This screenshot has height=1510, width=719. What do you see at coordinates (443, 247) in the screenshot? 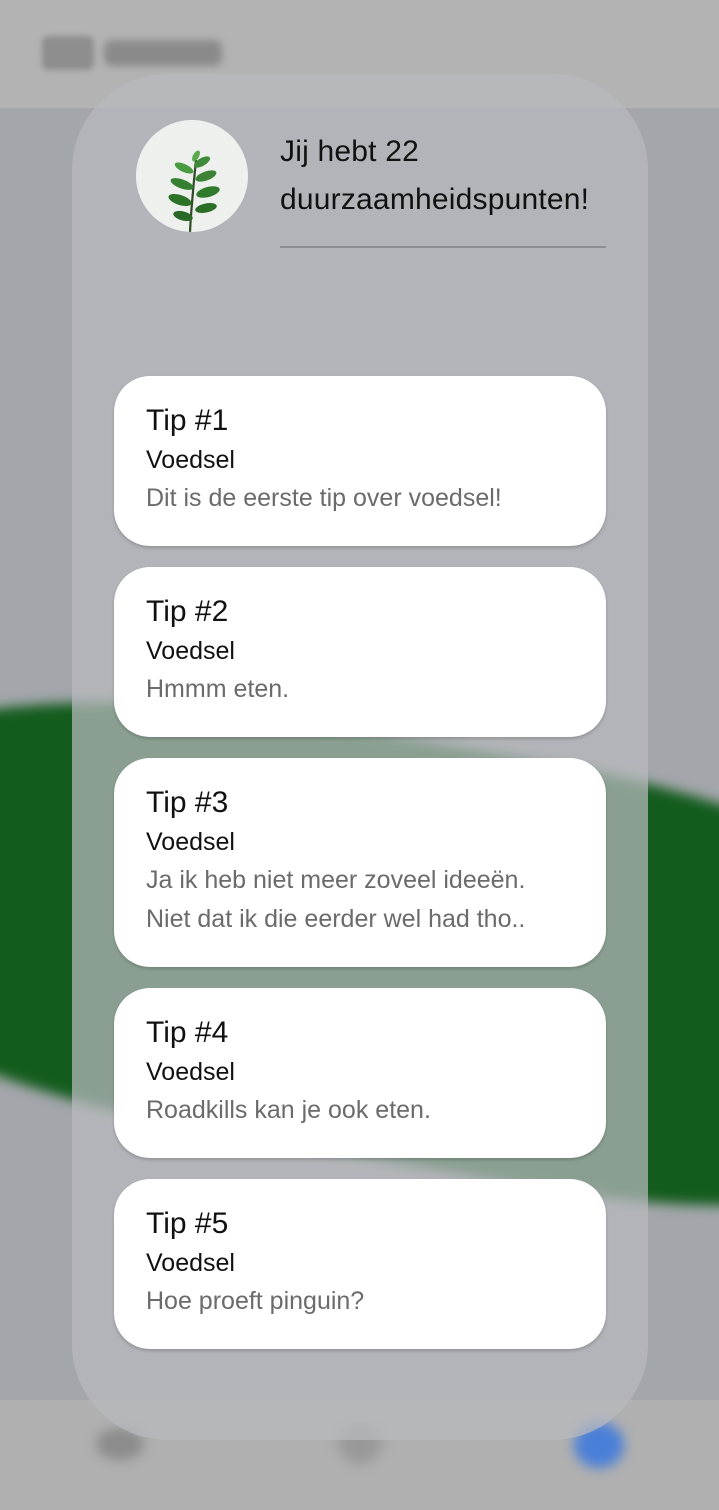
I see `points-divider` at bounding box center [443, 247].